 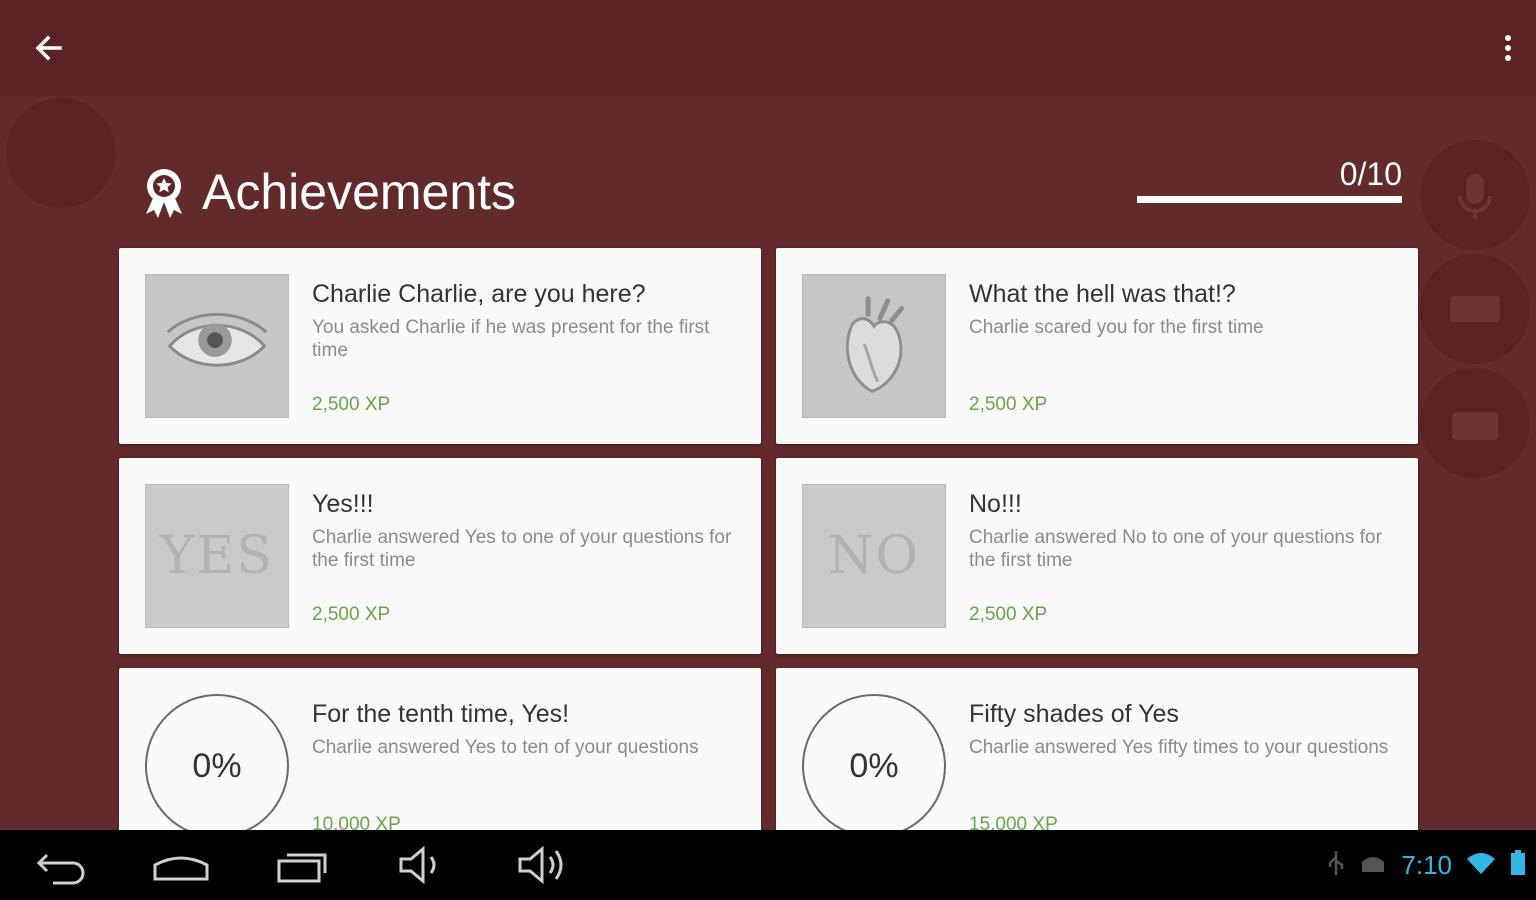 What do you see at coordinates (217, 346) in the screenshot?
I see `eye-icon` at bounding box center [217, 346].